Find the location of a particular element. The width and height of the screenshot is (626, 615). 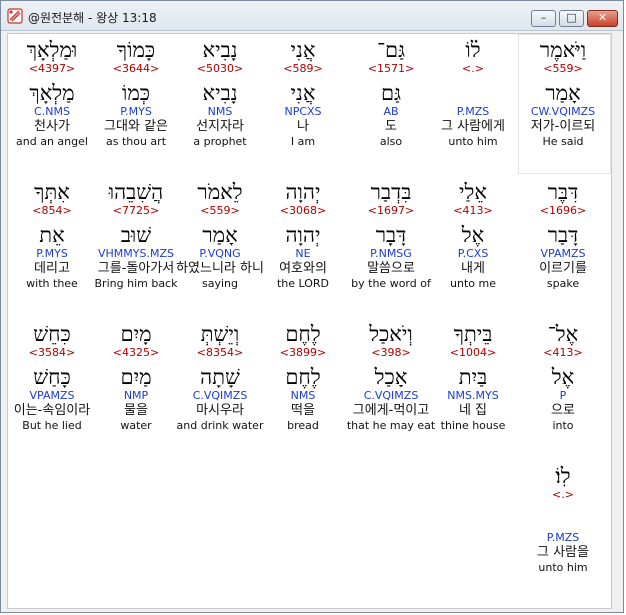

word-cell: לֶחֶם <3899> לֶחֶם NMS 떡을 bread is located at coordinates (303, 377).